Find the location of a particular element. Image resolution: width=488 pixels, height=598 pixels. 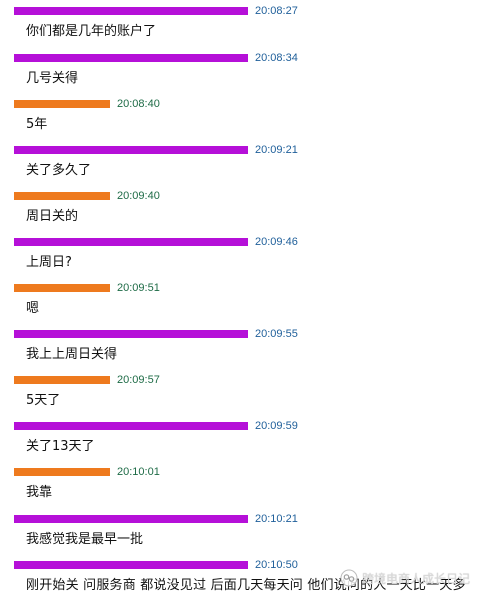

message-header: 20:09:57 is located at coordinates (244, 380).